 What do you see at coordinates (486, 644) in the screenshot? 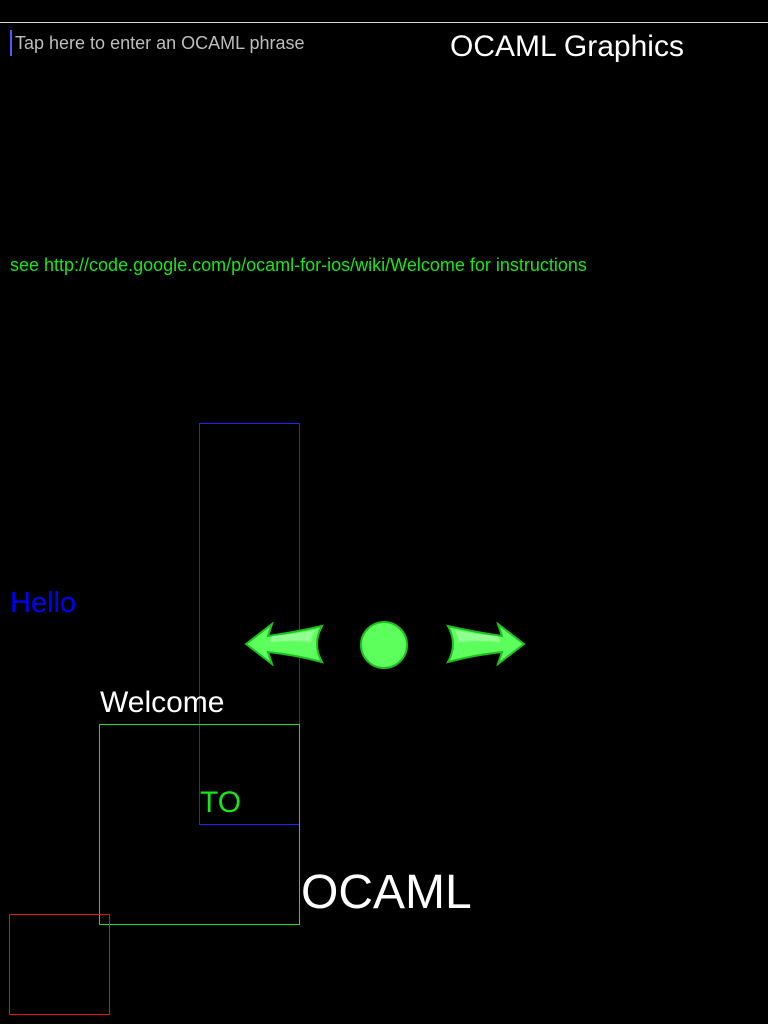
I see `arrow-right-icon` at bounding box center [486, 644].